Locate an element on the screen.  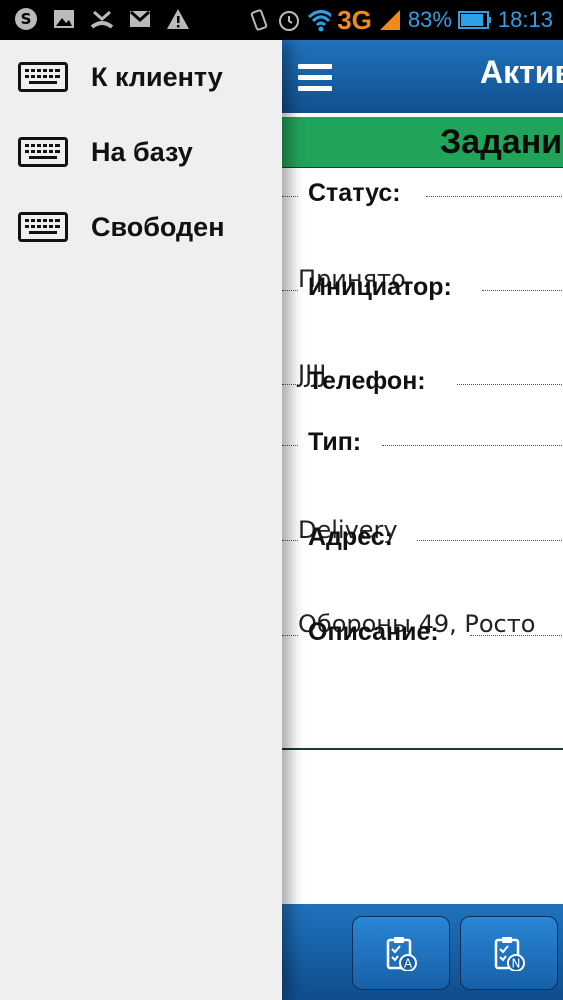
clock: 18:13 is located at coordinates (525, 19).